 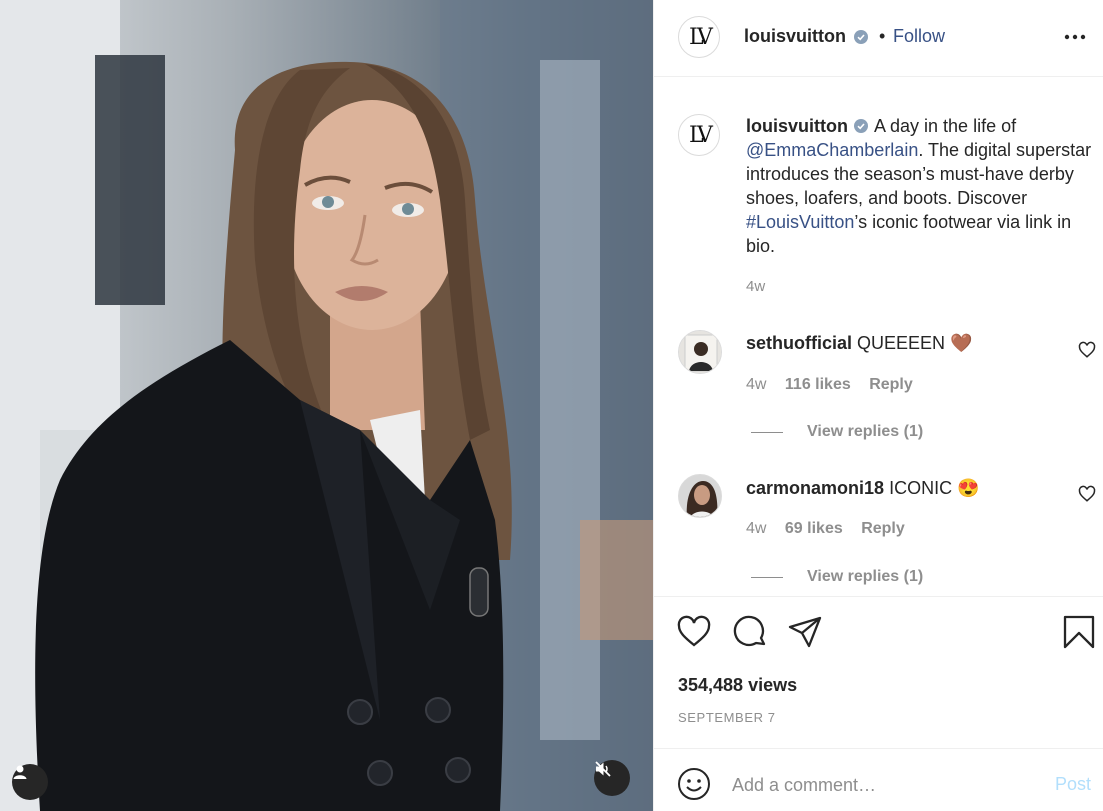 I want to click on comment-body: QUEEEEN, so click(x=901, y=343).